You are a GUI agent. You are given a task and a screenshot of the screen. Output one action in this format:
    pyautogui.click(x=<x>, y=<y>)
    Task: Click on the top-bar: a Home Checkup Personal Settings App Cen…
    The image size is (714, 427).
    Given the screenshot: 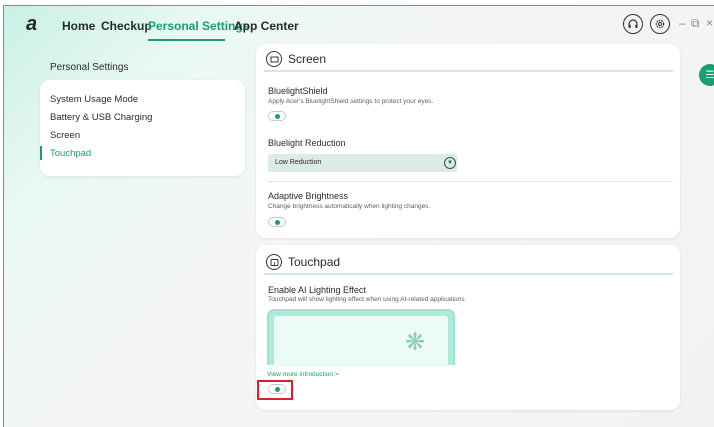 What is the action you would take?
    pyautogui.click(x=359, y=24)
    